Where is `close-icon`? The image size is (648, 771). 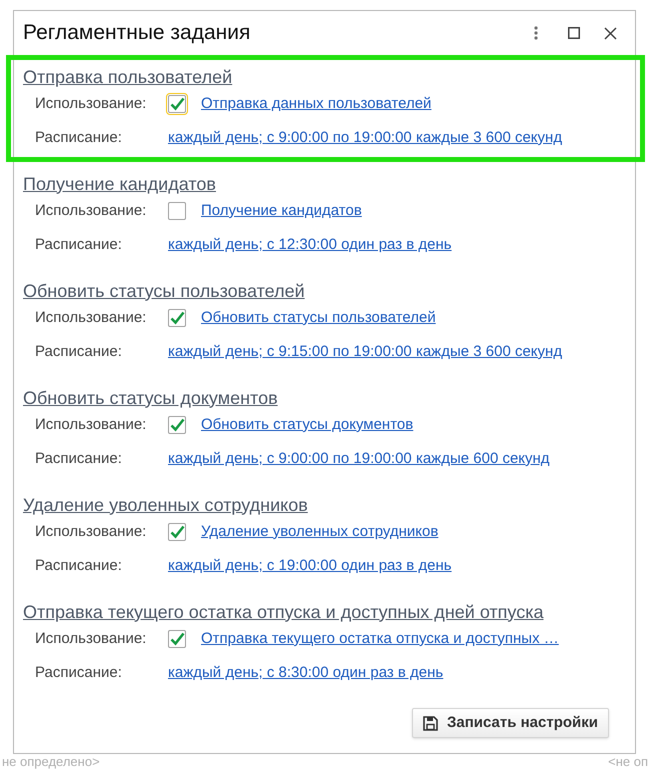 close-icon is located at coordinates (610, 33).